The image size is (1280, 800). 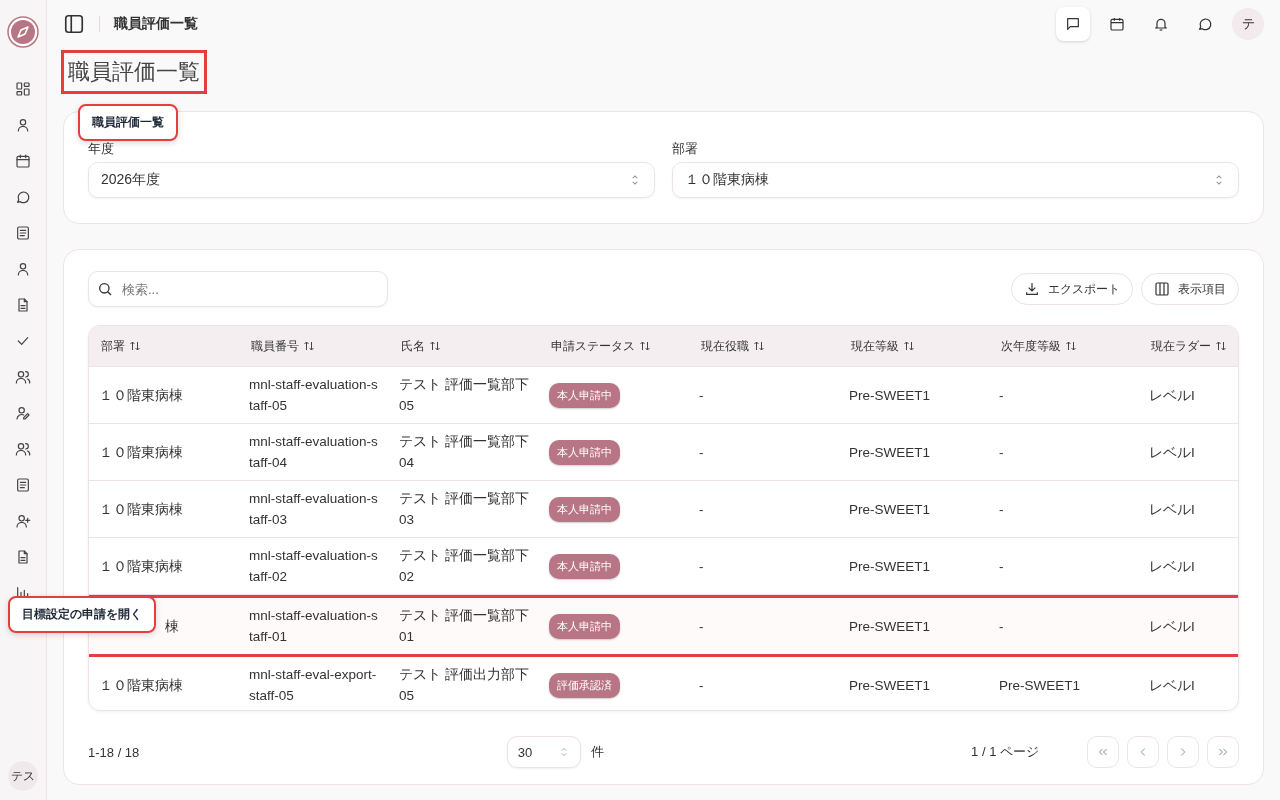 I want to click on columns-button: 表示項目, so click(x=1190, y=289).